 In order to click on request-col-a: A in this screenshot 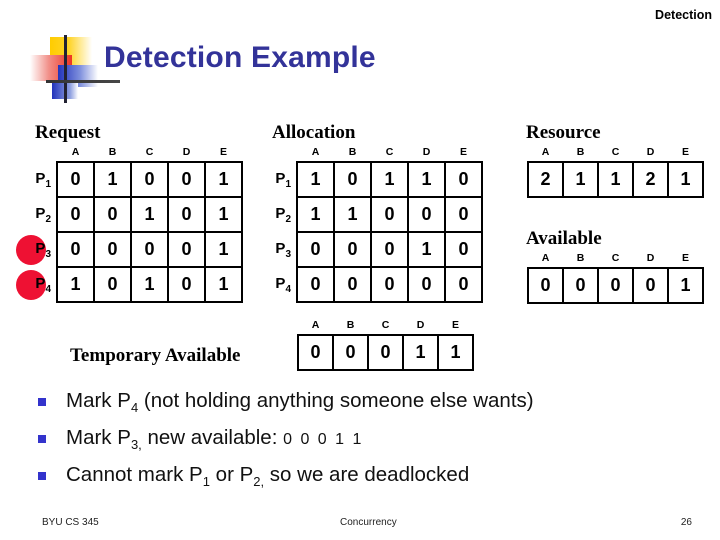, I will do `click(75, 152)`.